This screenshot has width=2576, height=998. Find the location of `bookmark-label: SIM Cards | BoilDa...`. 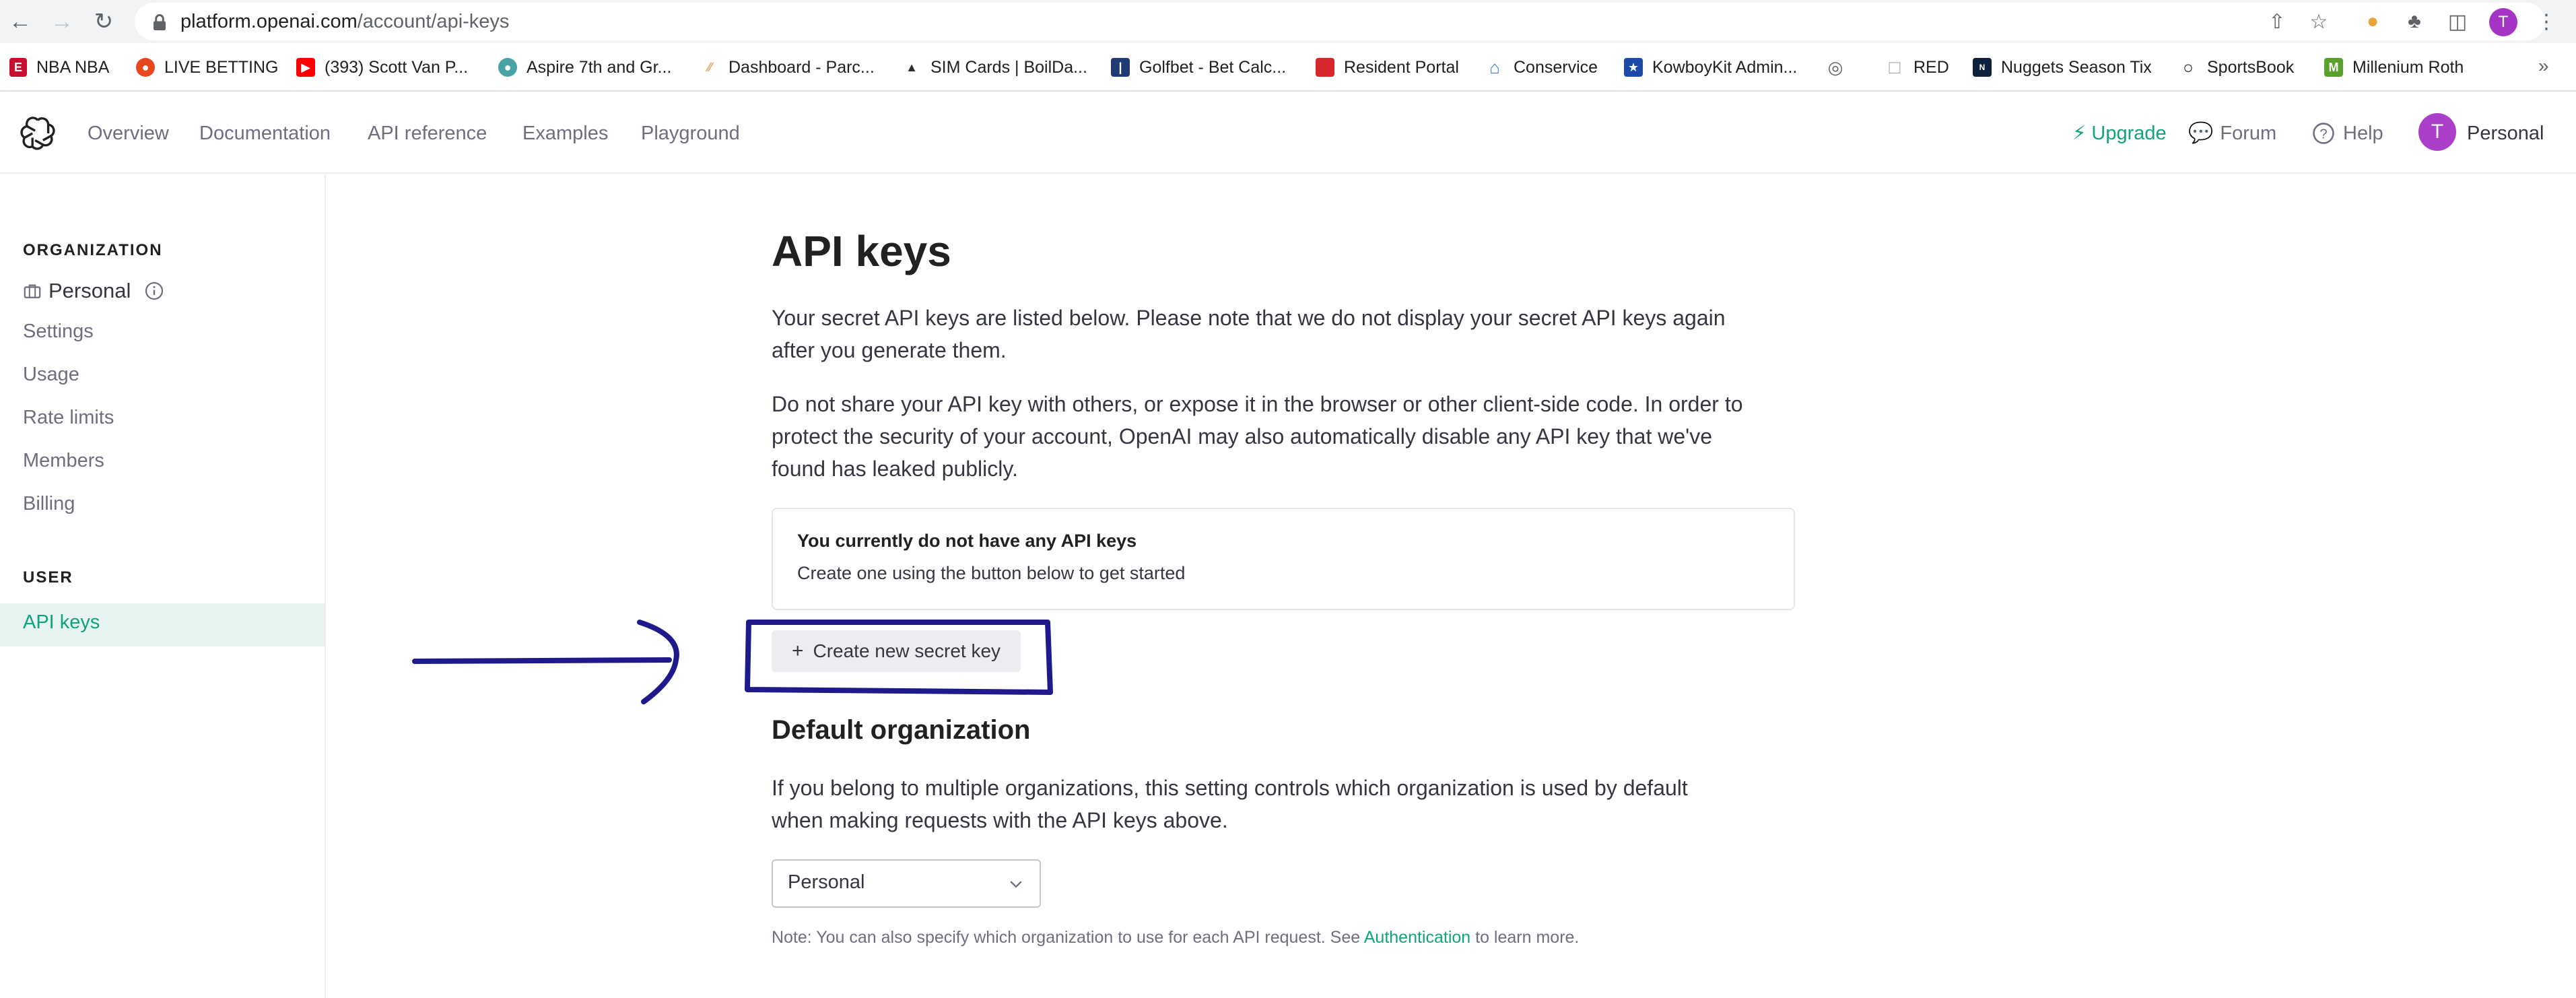

bookmark-label: SIM Cards | BoilDa... is located at coordinates (1008, 67).